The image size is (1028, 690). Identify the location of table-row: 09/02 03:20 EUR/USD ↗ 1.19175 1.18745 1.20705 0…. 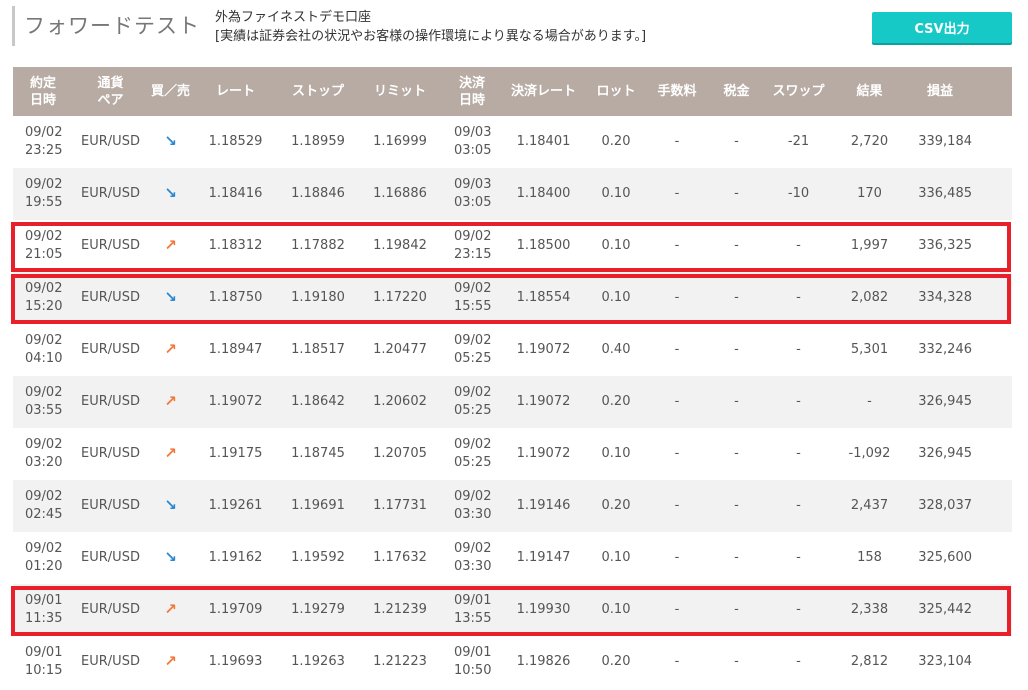
(512, 454).